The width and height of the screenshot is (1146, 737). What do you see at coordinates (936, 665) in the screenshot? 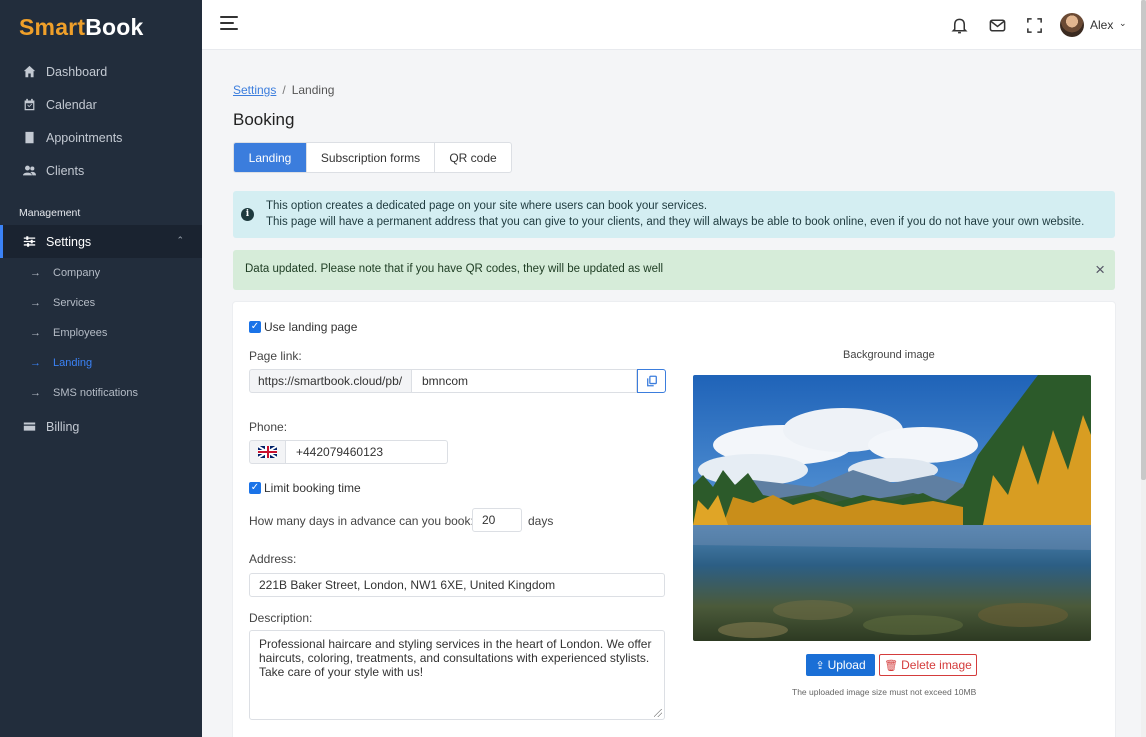
I see `delete-button-label: Delete image` at bounding box center [936, 665].